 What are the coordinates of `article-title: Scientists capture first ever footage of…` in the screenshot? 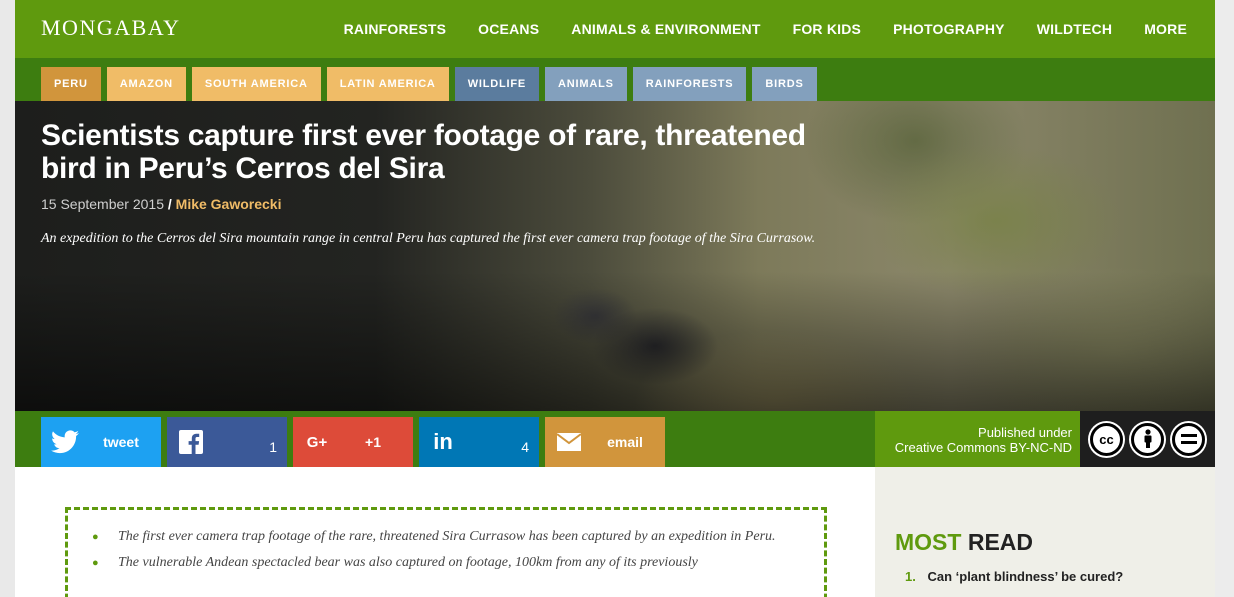 It's located at (423, 152).